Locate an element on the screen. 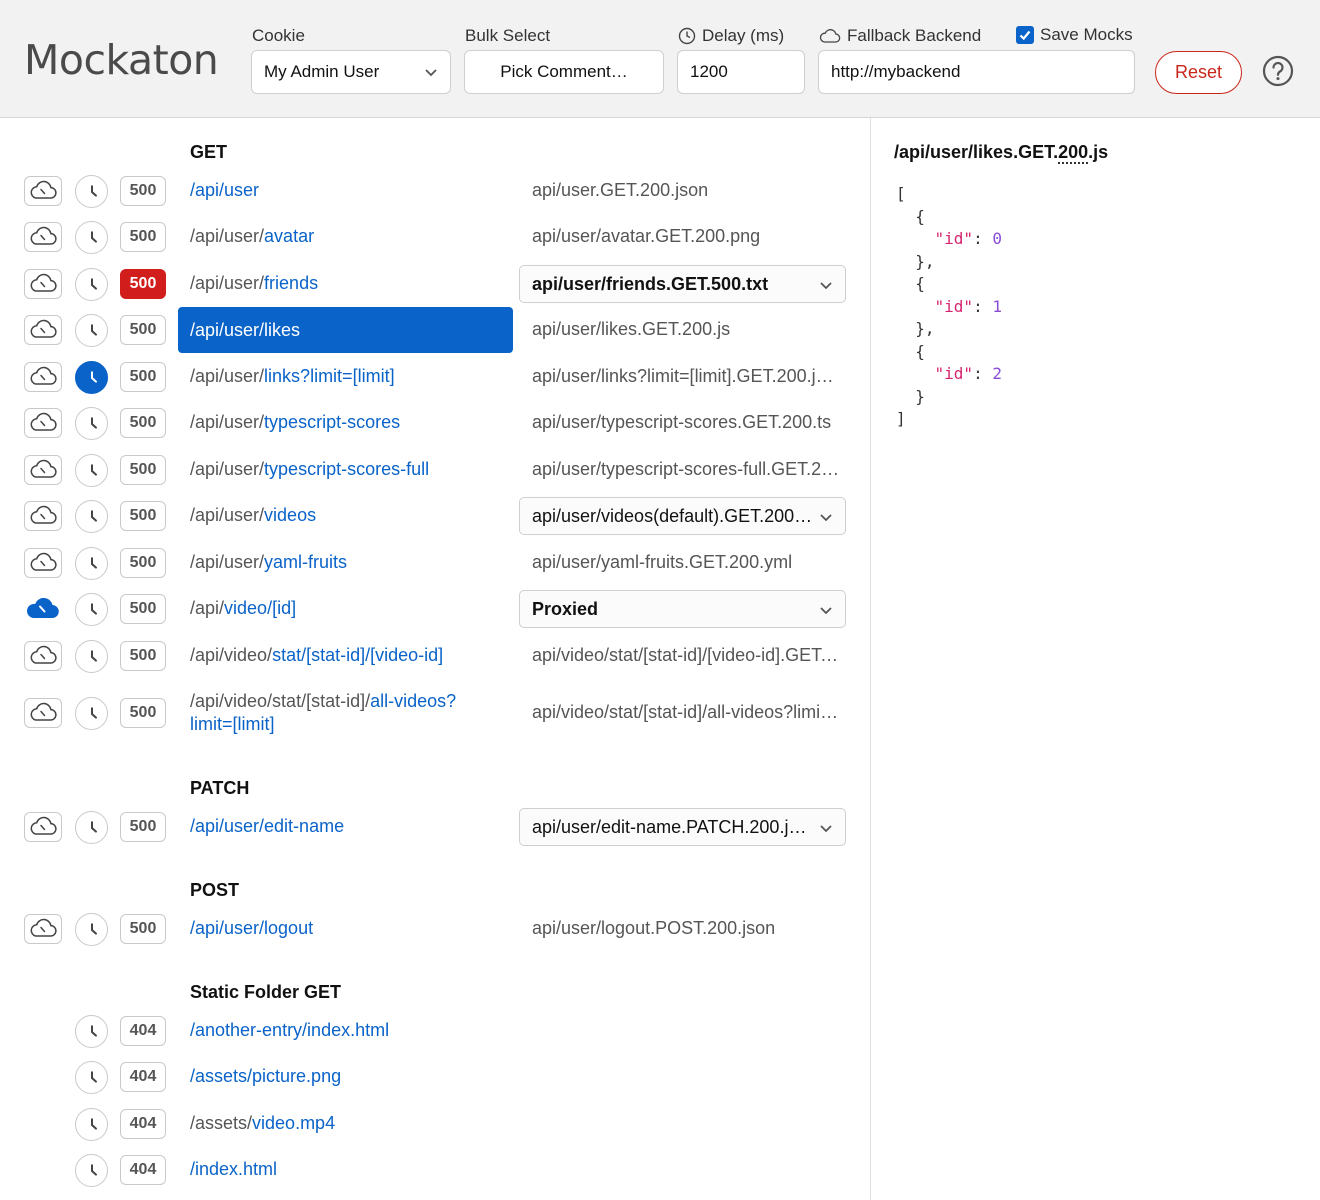  section-title-post: POST is located at coordinates (215, 890).